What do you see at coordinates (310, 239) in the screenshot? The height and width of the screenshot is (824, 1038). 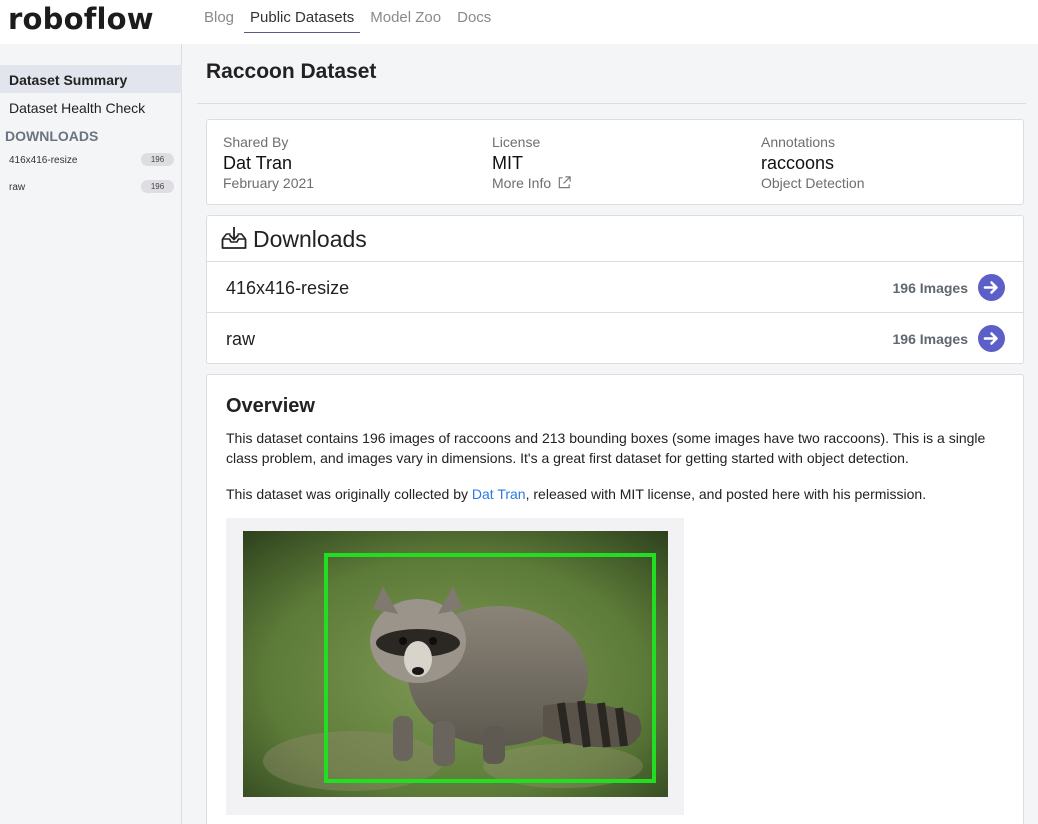 I see `downloads-title: Downloads` at bounding box center [310, 239].